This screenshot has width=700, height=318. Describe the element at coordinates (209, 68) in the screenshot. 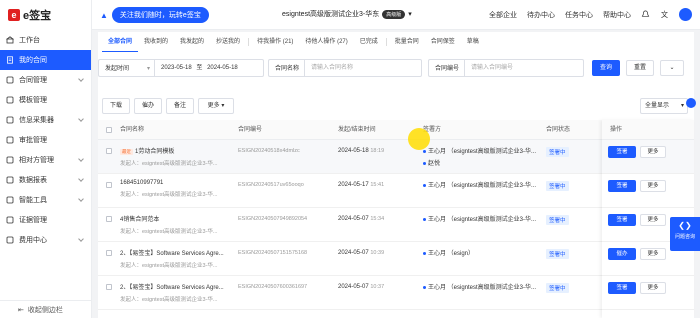

I see `date-range-input: 2023-05-18 至 2024-05-18` at that location.